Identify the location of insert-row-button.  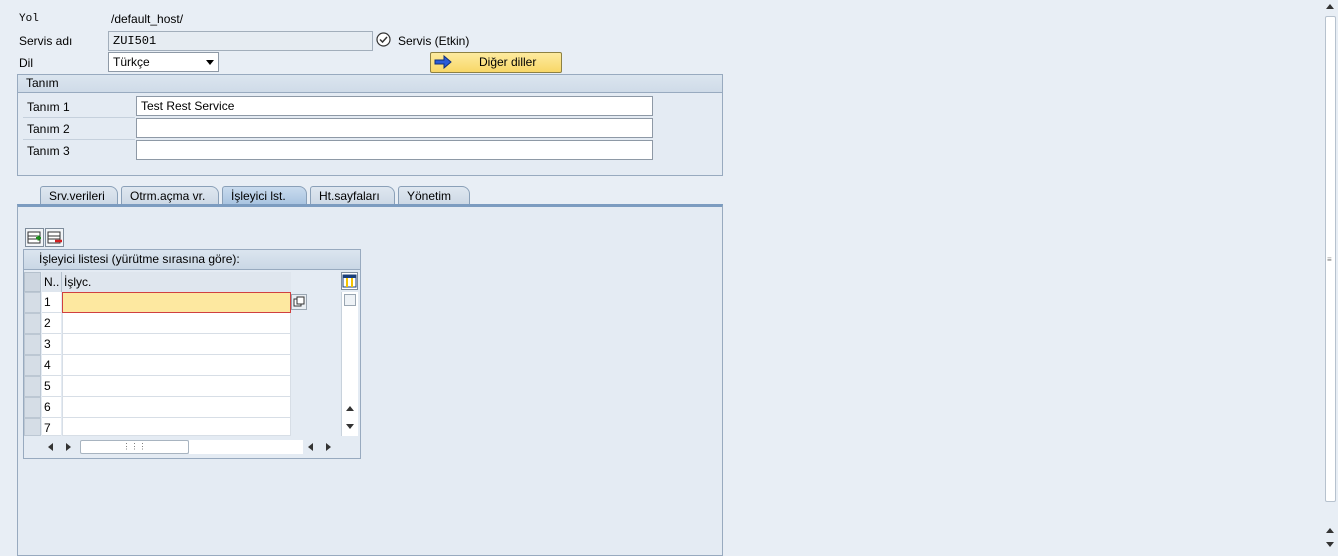
(34, 237).